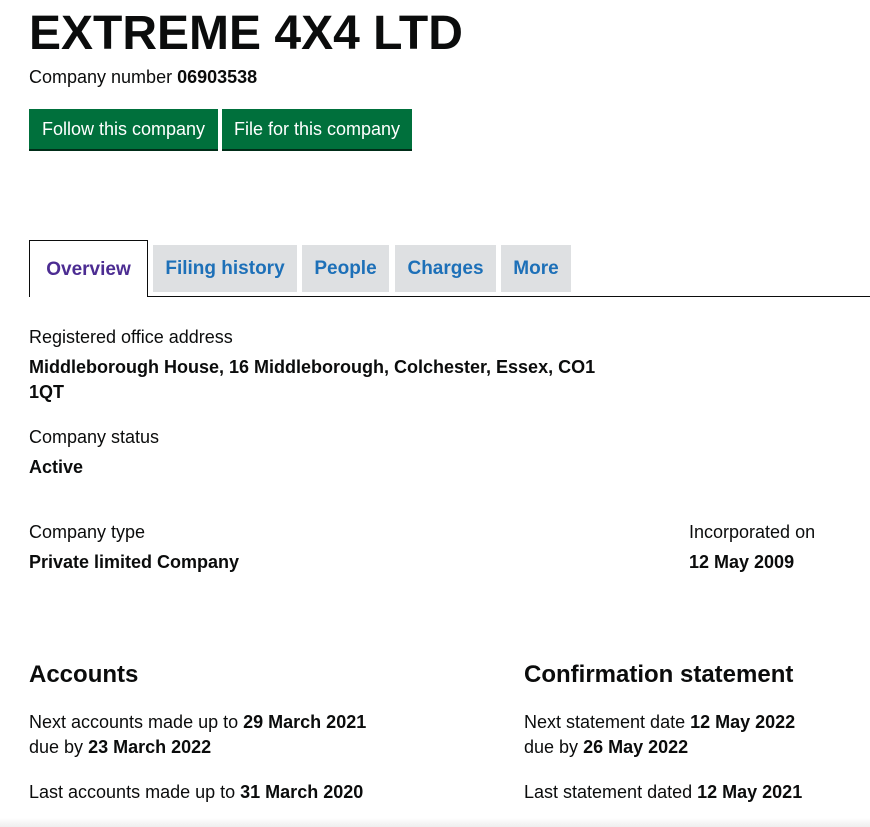 The image size is (870, 827). I want to click on accounts-last-prefix: Last accounts made up to, so click(132, 792).